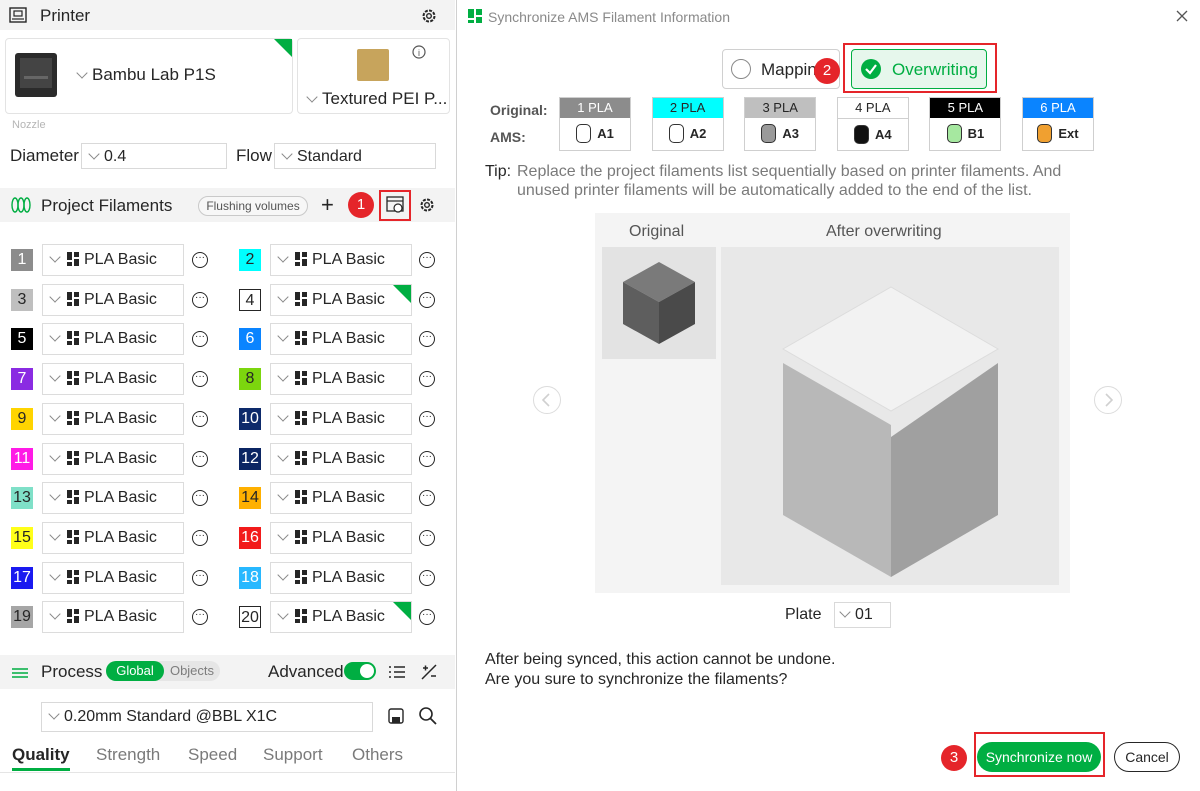 This screenshot has width=1200, height=791. I want to click on filament-settings-icon, so click(427, 205).